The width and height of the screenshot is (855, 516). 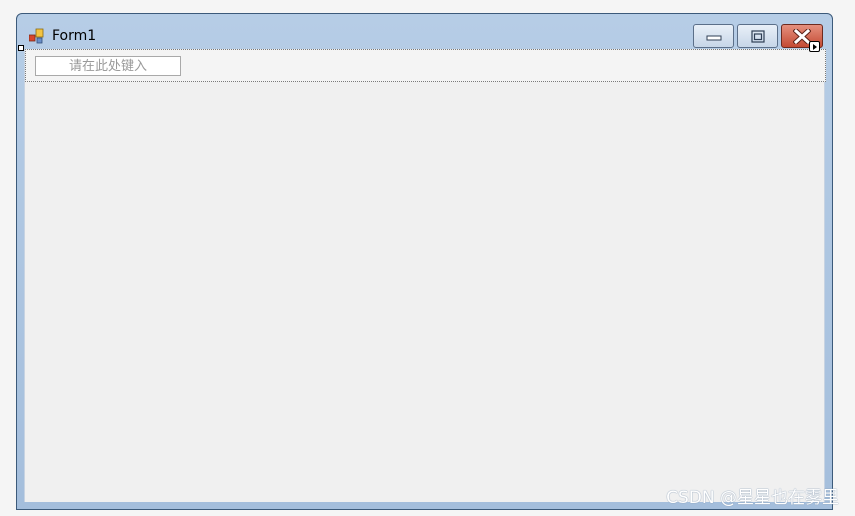 I want to click on maximize-icon, so click(x=757, y=36).